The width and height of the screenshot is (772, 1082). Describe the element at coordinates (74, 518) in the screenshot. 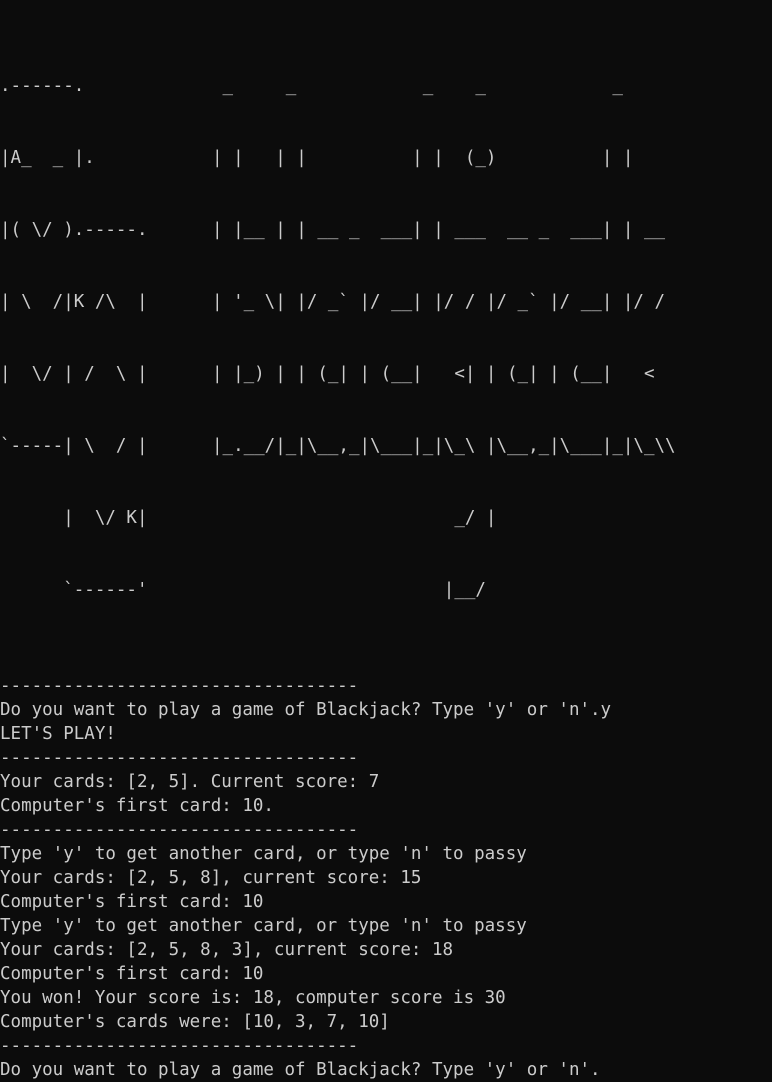

I see `card-art-line: | \/ K|` at that location.